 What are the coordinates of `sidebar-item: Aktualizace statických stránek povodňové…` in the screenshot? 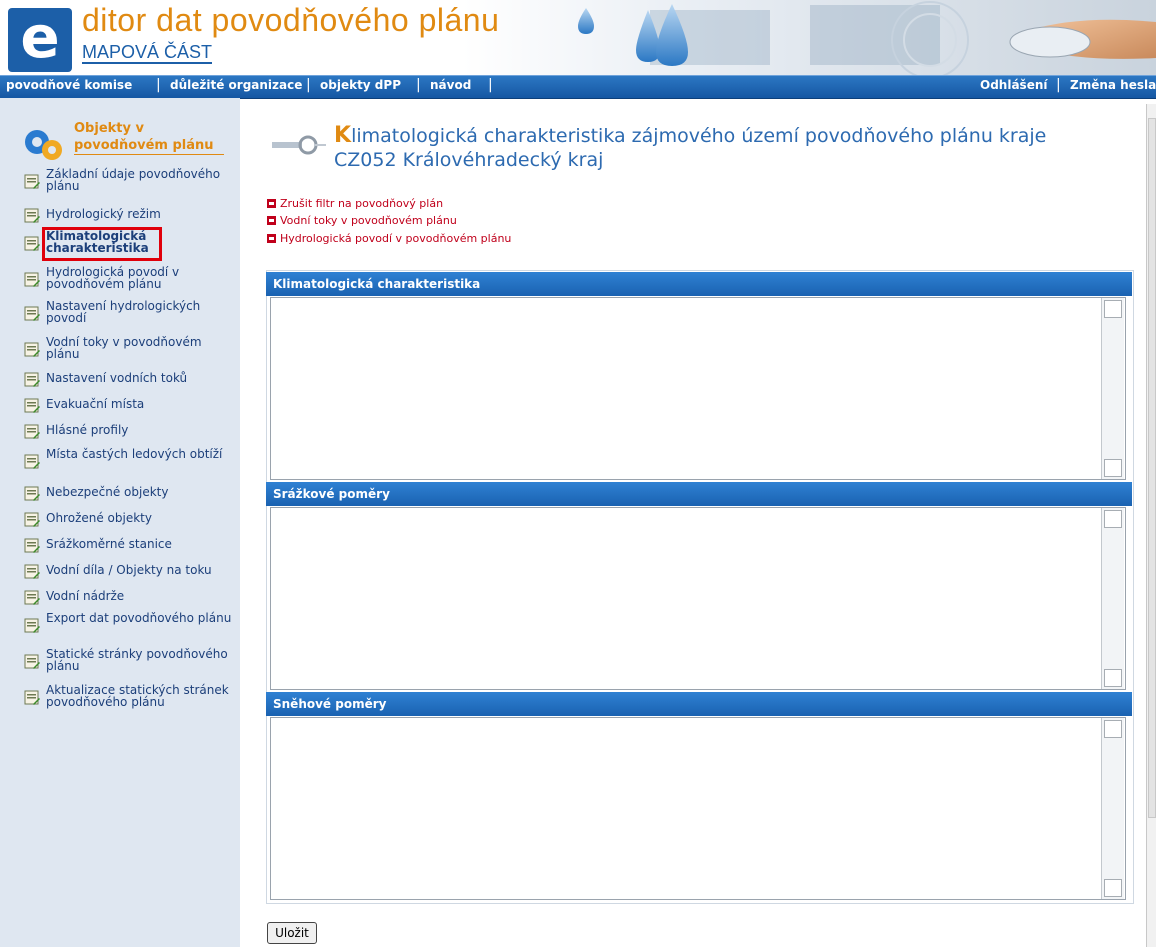 It's located at (129, 698).